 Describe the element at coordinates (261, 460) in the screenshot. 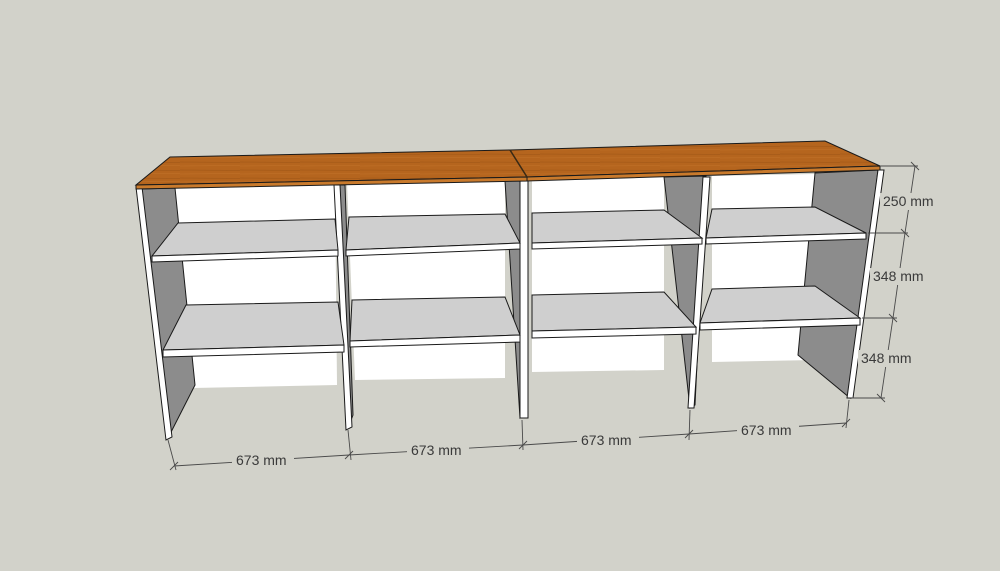

I see `dimension-label-bay-1: 673 mm` at that location.